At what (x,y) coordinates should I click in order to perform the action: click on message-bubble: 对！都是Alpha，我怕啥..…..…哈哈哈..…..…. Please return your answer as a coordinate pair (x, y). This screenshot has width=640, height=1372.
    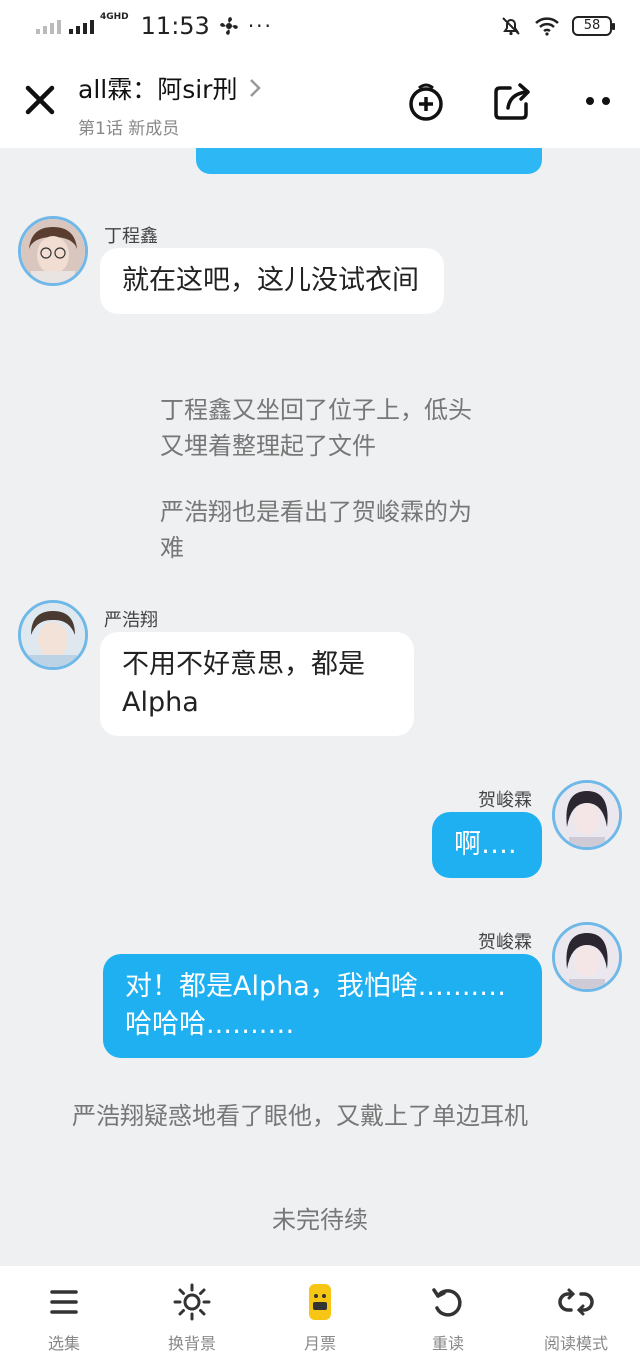
    Looking at the image, I should click on (322, 1006).